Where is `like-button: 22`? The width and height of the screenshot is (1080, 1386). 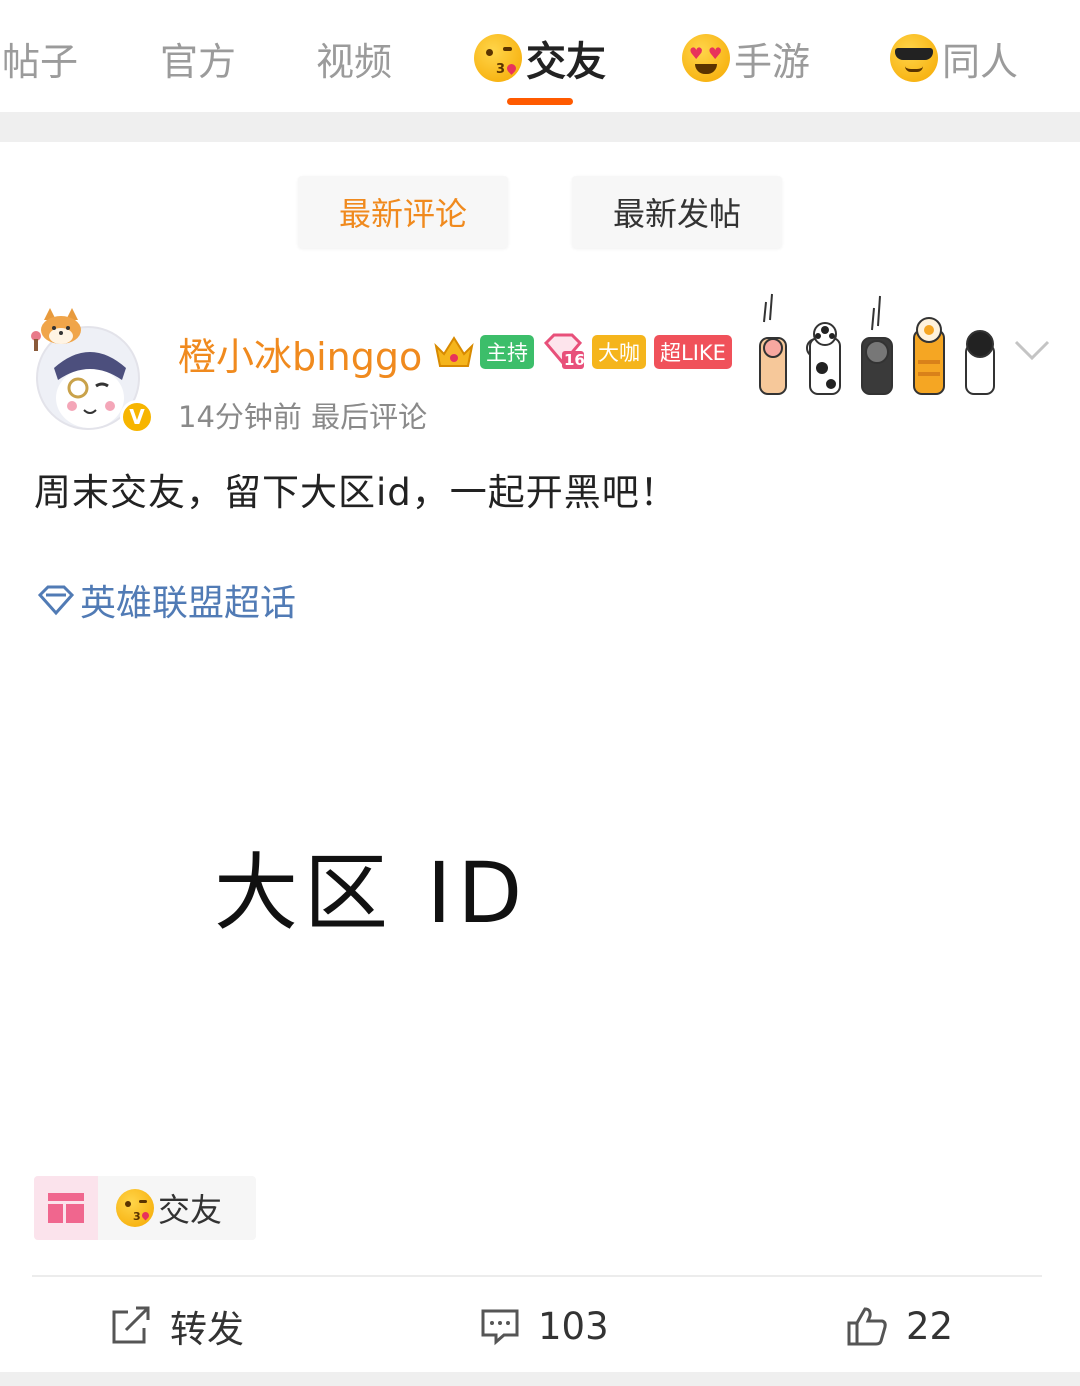
like-button: 22 is located at coordinates (899, 1326).